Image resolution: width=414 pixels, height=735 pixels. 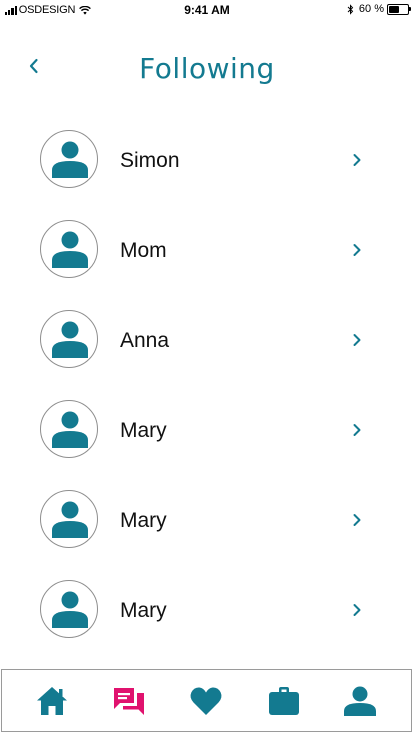 I want to click on page-title: Following, so click(x=207, y=68).